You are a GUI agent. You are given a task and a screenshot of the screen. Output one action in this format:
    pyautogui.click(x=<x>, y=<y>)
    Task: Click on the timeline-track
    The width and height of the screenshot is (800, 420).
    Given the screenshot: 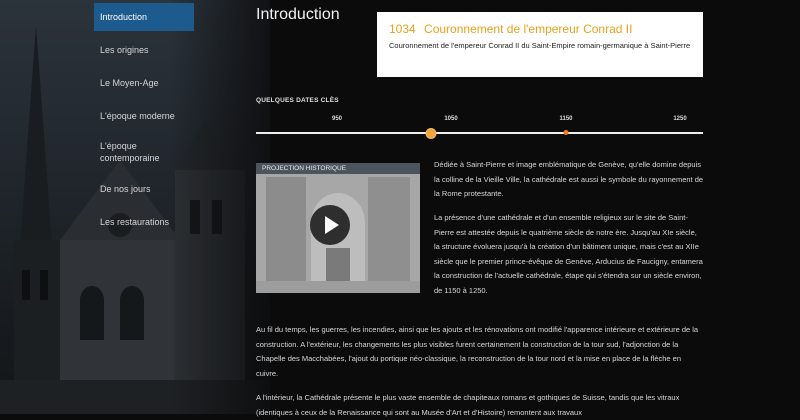 What is the action you would take?
    pyautogui.click(x=479, y=133)
    